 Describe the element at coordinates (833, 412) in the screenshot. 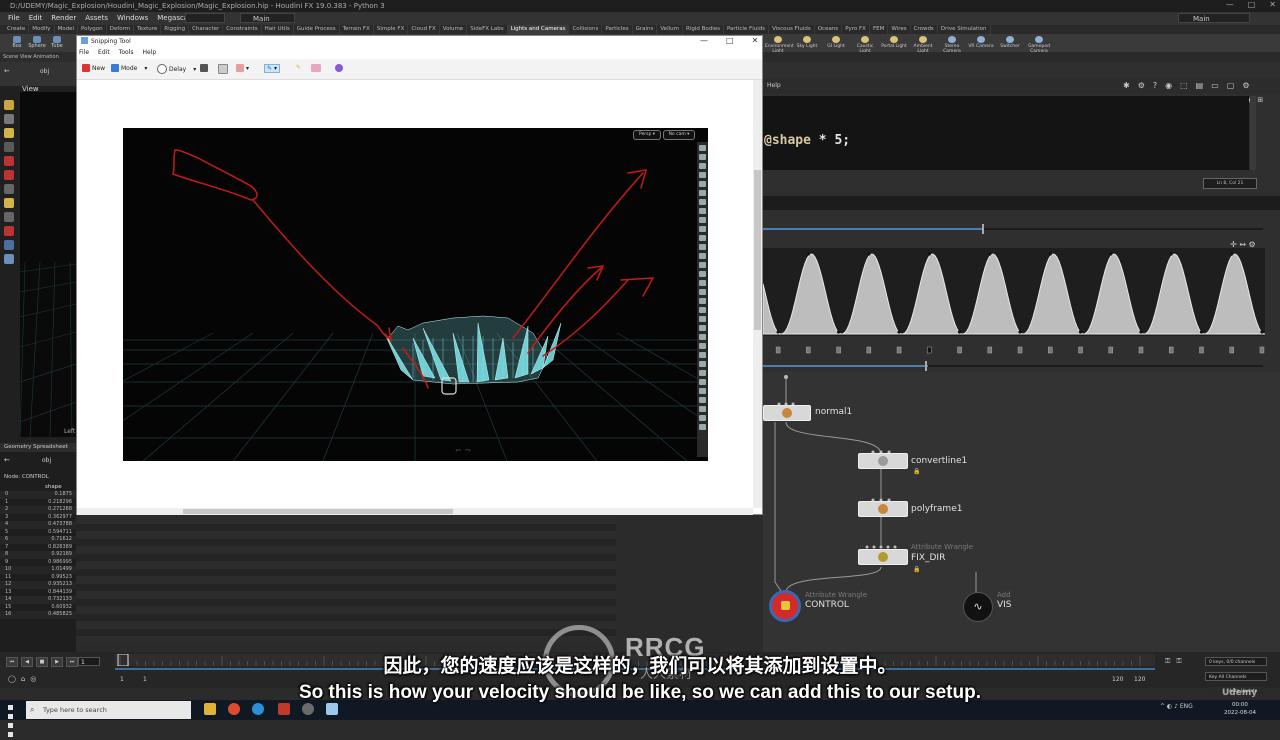

I see `node-name-normal1: normal1` at that location.